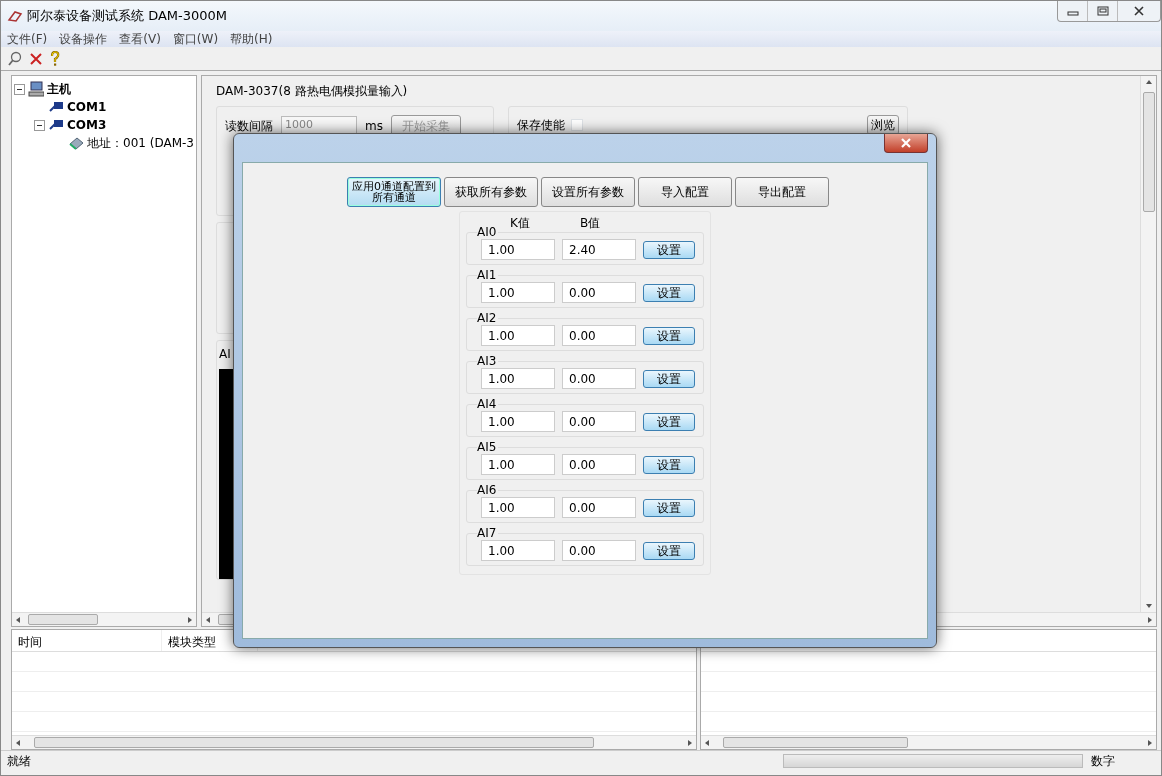 Image resolution: width=1162 pixels, height=776 pixels. Describe the element at coordinates (36, 58) in the screenshot. I see `delete-icon` at that location.